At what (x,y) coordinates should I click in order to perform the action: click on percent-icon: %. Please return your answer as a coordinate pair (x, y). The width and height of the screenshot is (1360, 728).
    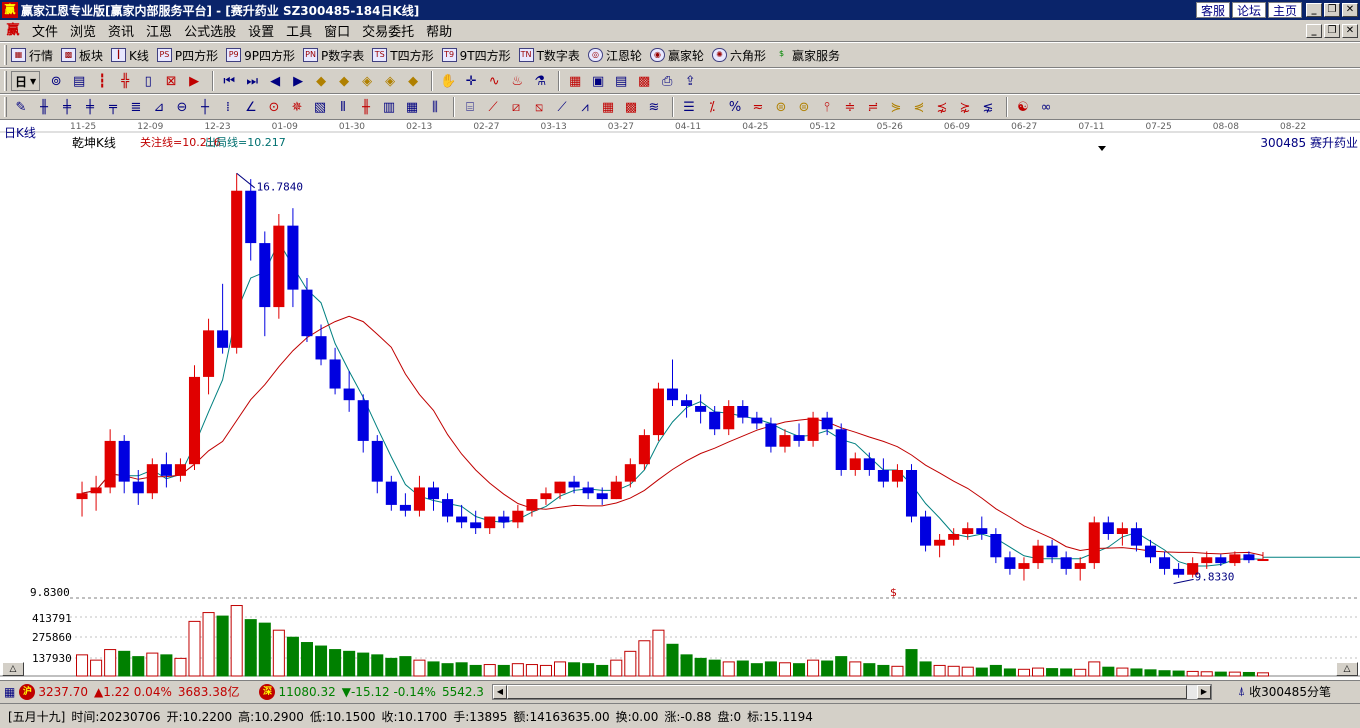
    Looking at the image, I should click on (735, 107).